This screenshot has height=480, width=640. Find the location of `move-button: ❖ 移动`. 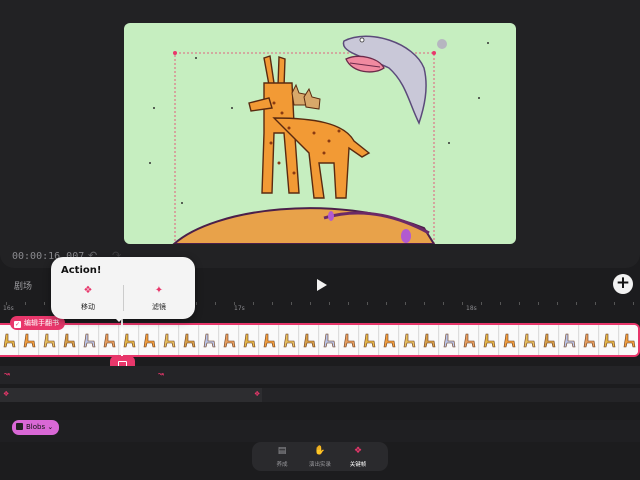

move-button: ❖ 移动 is located at coordinates (88, 300).